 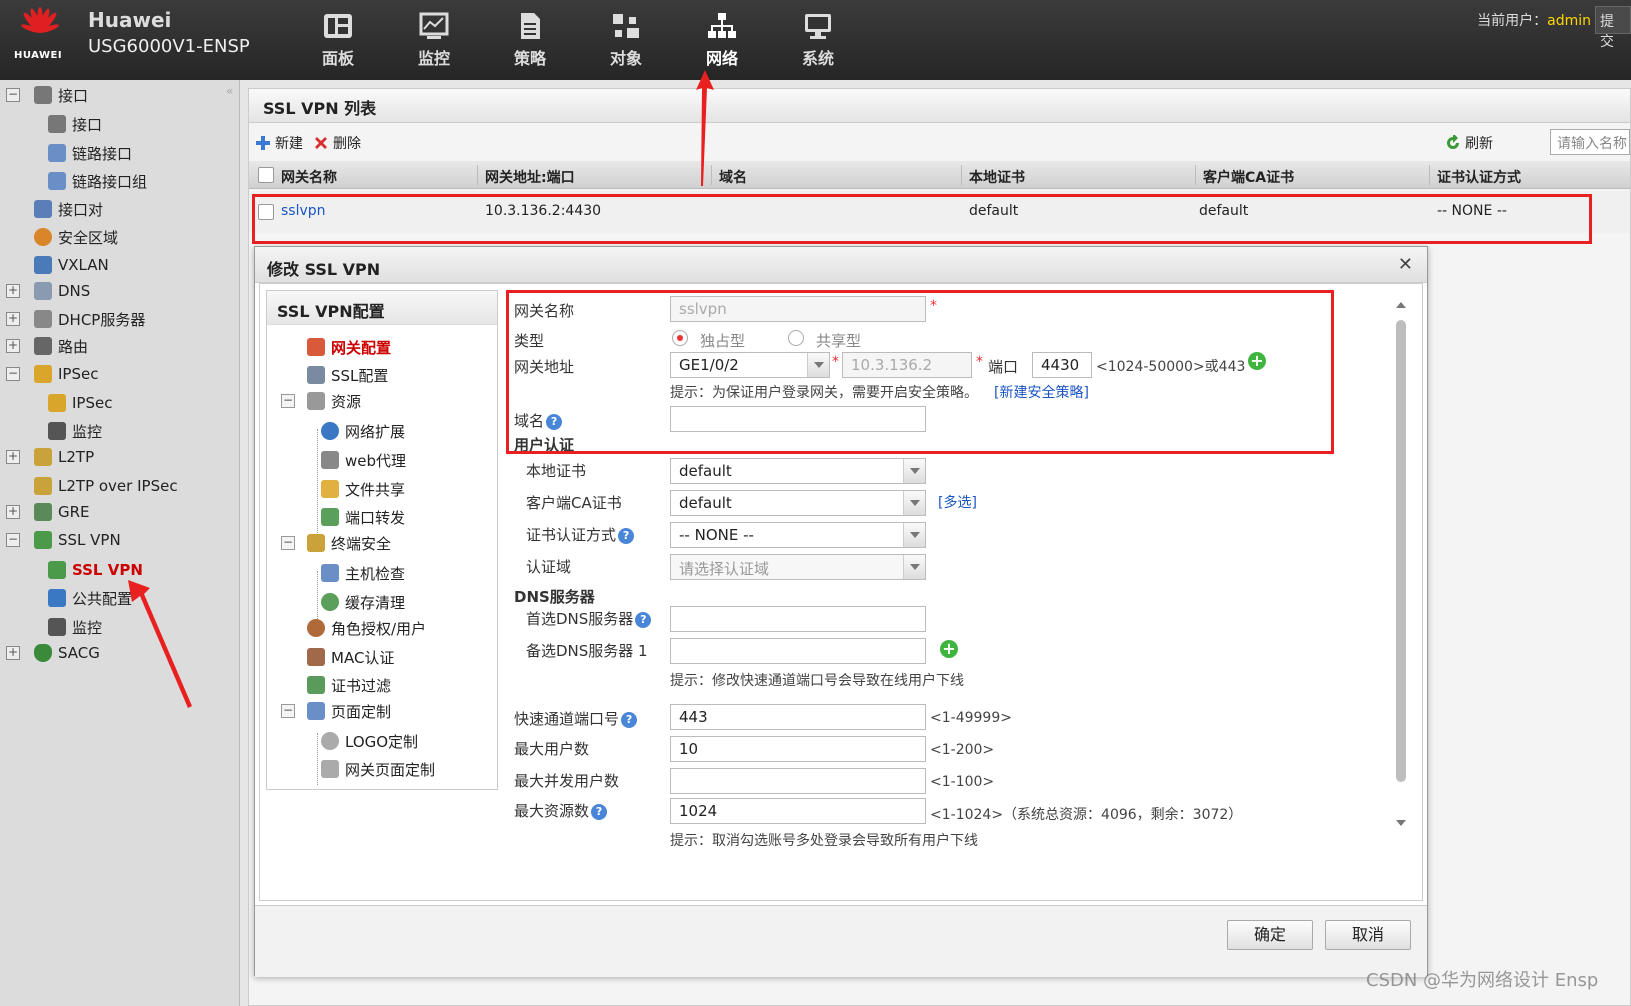 What do you see at coordinates (1270, 935) in the screenshot?
I see `ok-button: 确定` at bounding box center [1270, 935].